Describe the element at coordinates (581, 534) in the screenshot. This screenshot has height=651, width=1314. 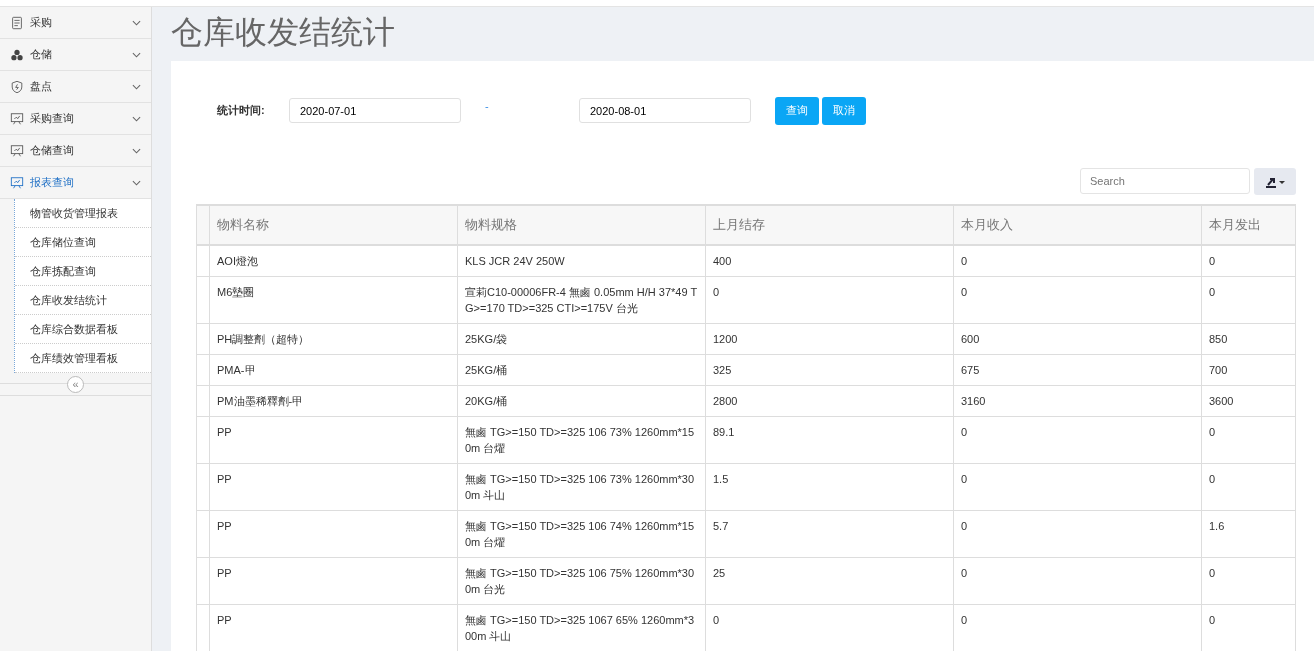
I see `table-cell: 無鹵 TG>=150 TD>=325 106 74% 1260mm*150m 台燿` at that location.